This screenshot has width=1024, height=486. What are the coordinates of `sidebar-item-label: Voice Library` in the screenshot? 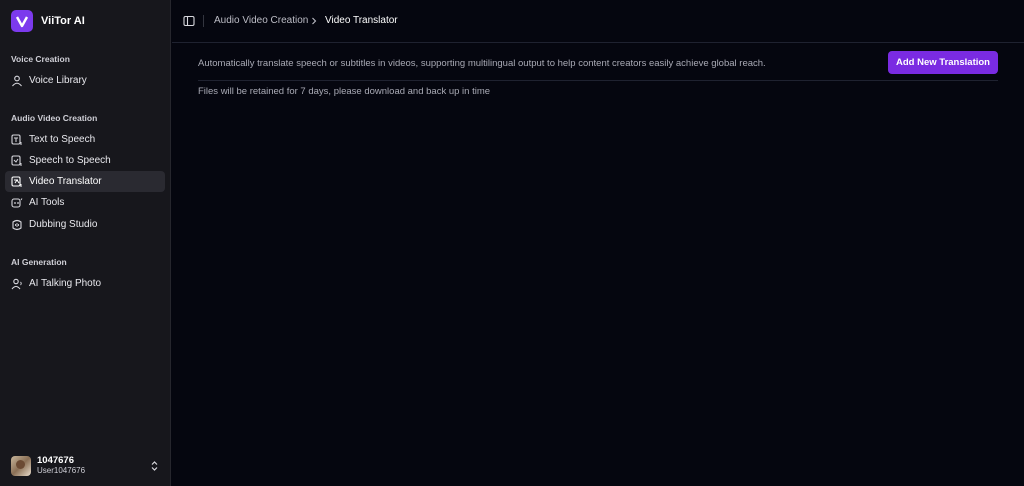 It's located at (58, 80).